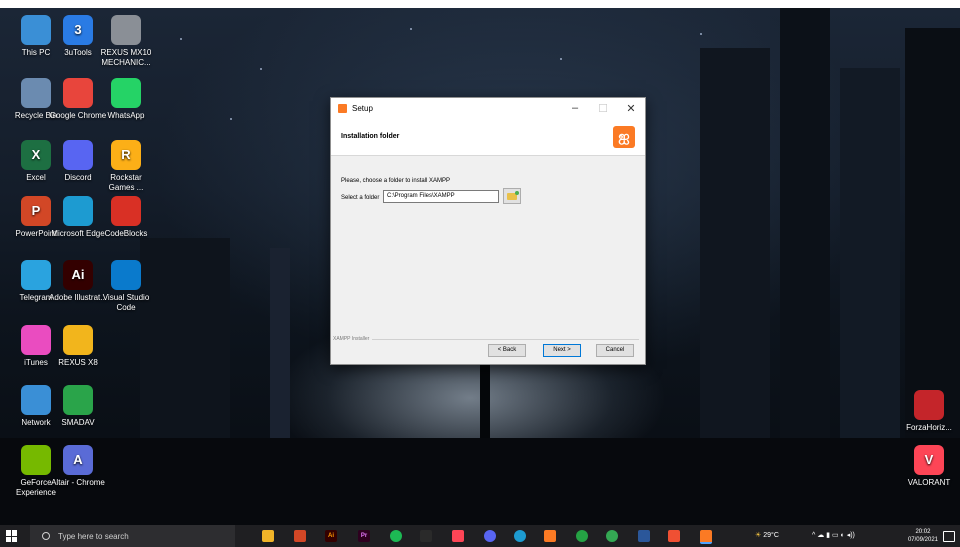  What do you see at coordinates (922, 540) in the screenshot?
I see `date: 07/09/2021` at bounding box center [922, 540].